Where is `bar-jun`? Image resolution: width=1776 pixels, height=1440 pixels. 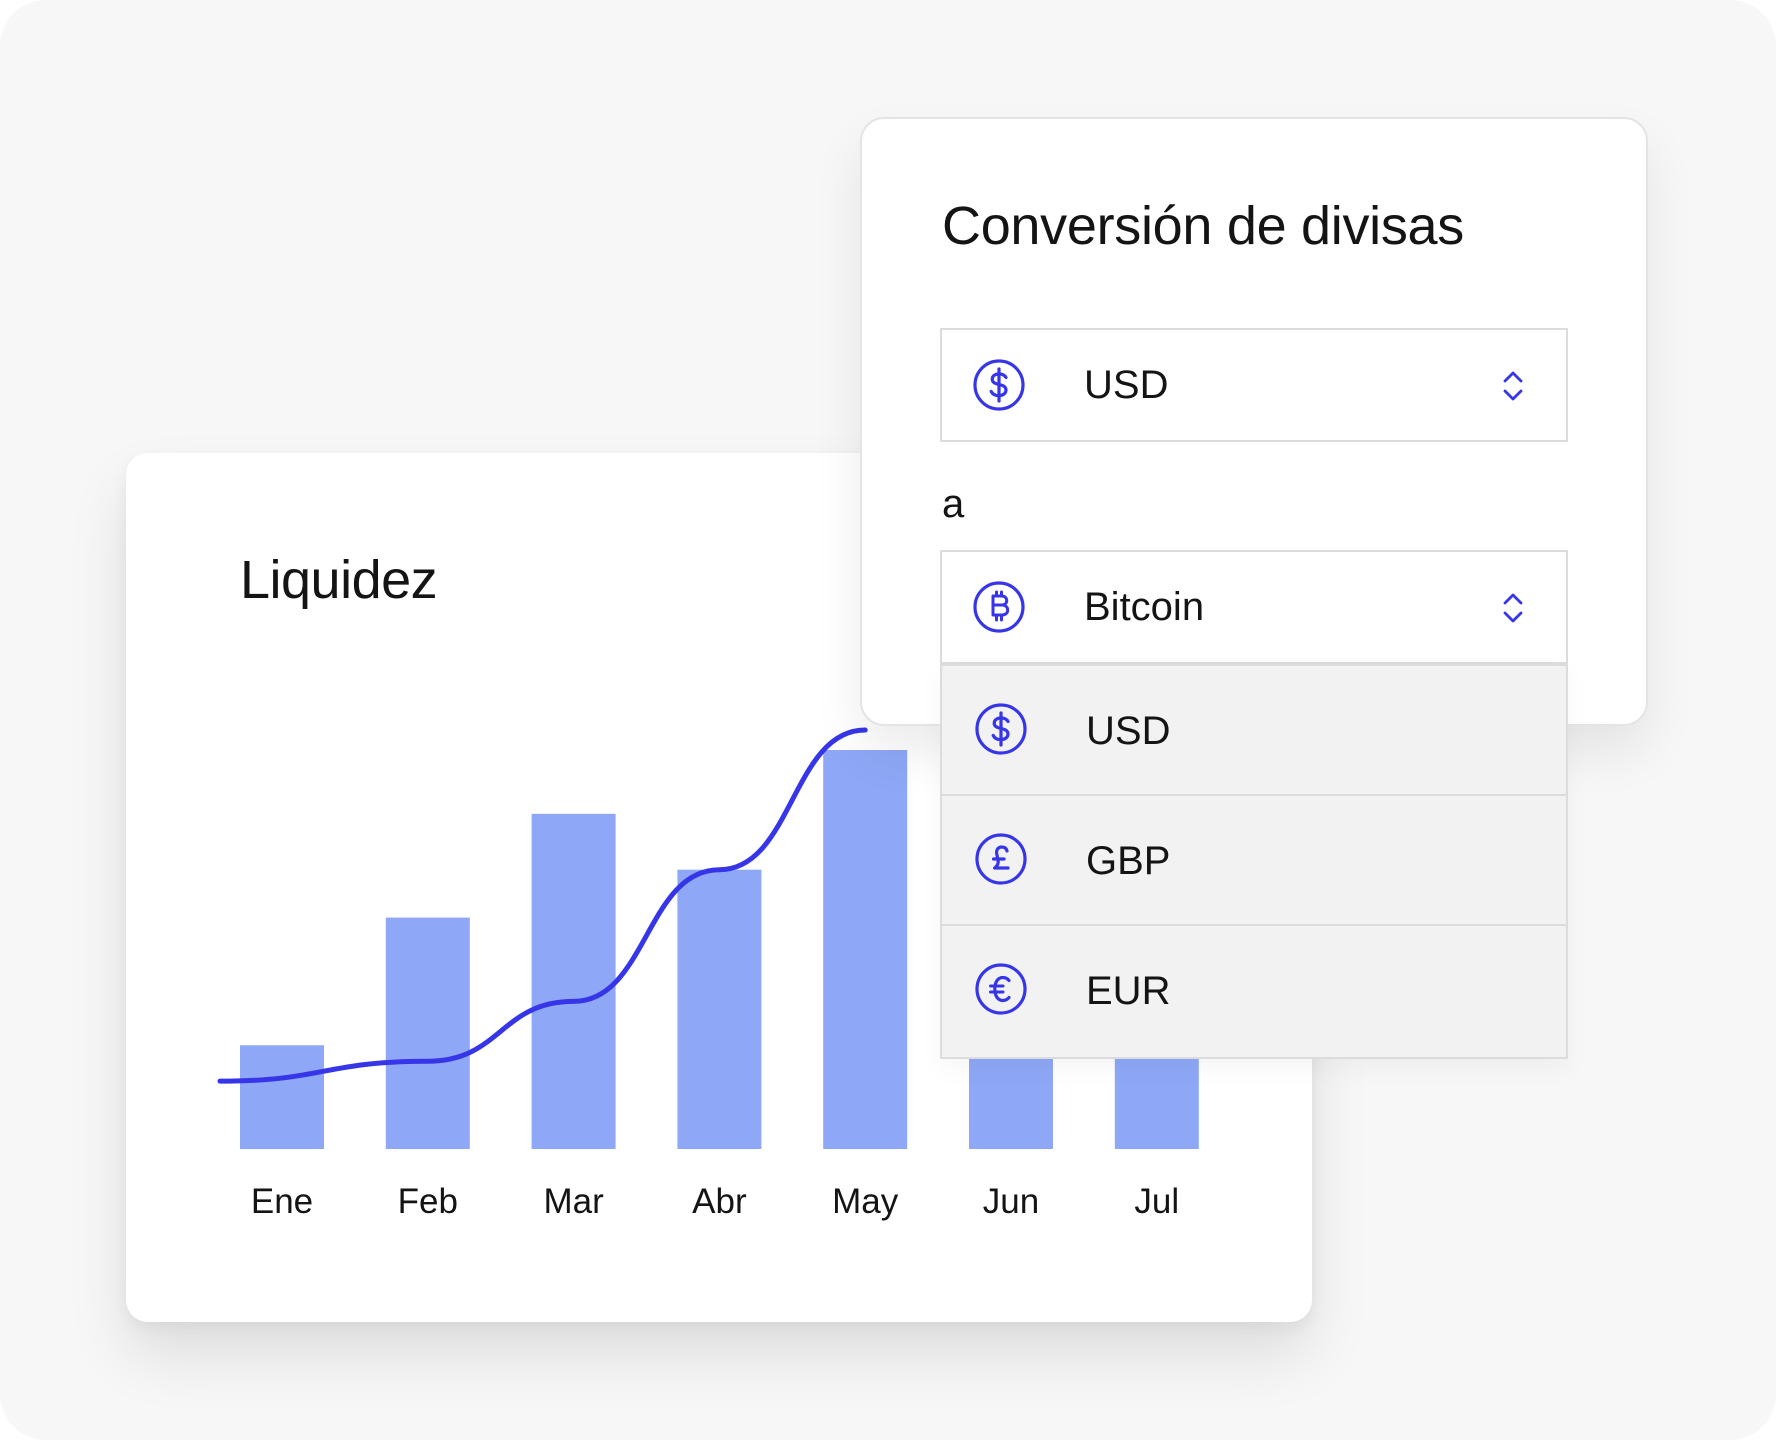
bar-jun is located at coordinates (1011, 1097).